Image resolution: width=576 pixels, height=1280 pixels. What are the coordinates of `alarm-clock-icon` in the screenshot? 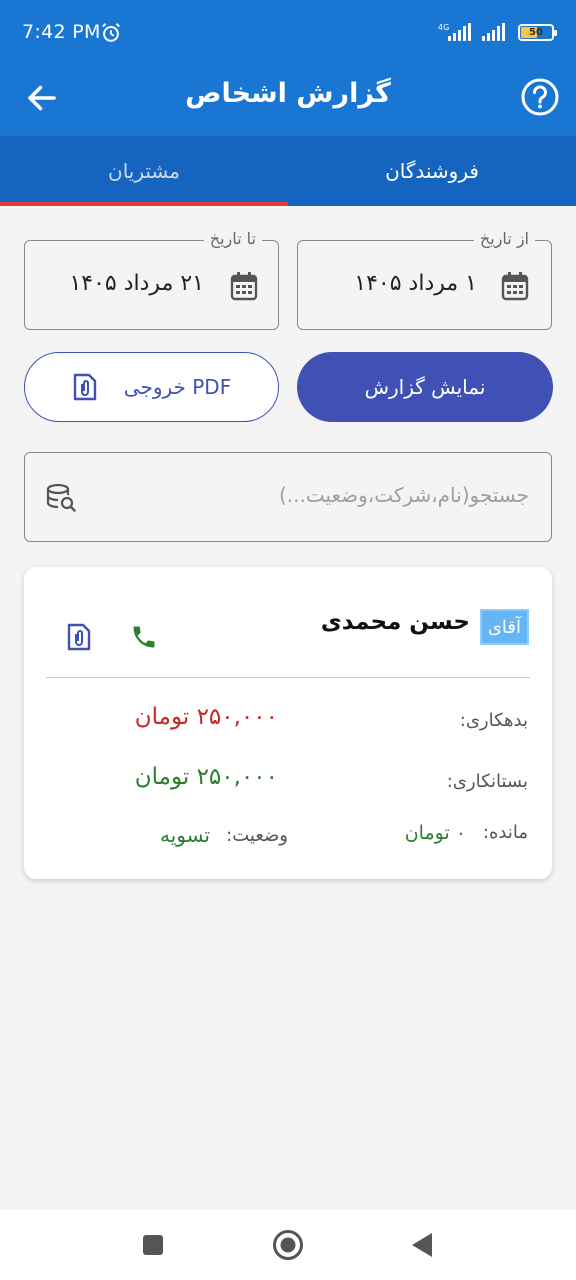 It's located at (111, 32).